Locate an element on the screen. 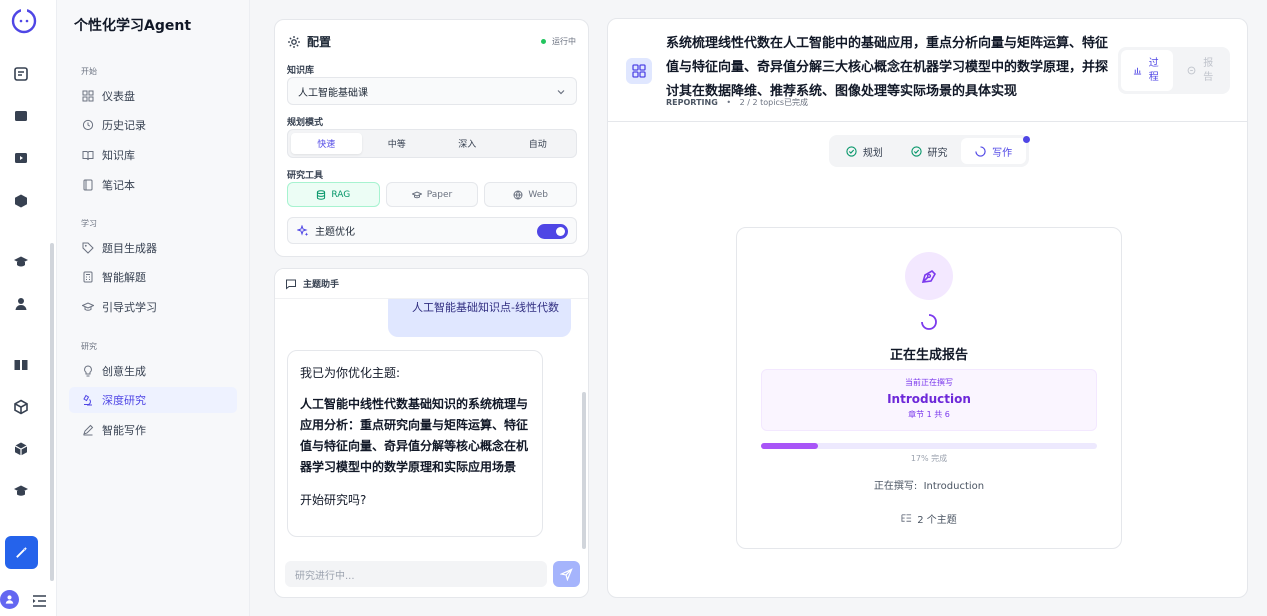 This screenshot has height=616, width=1267. dashboard-icon is located at coordinates (88, 96).